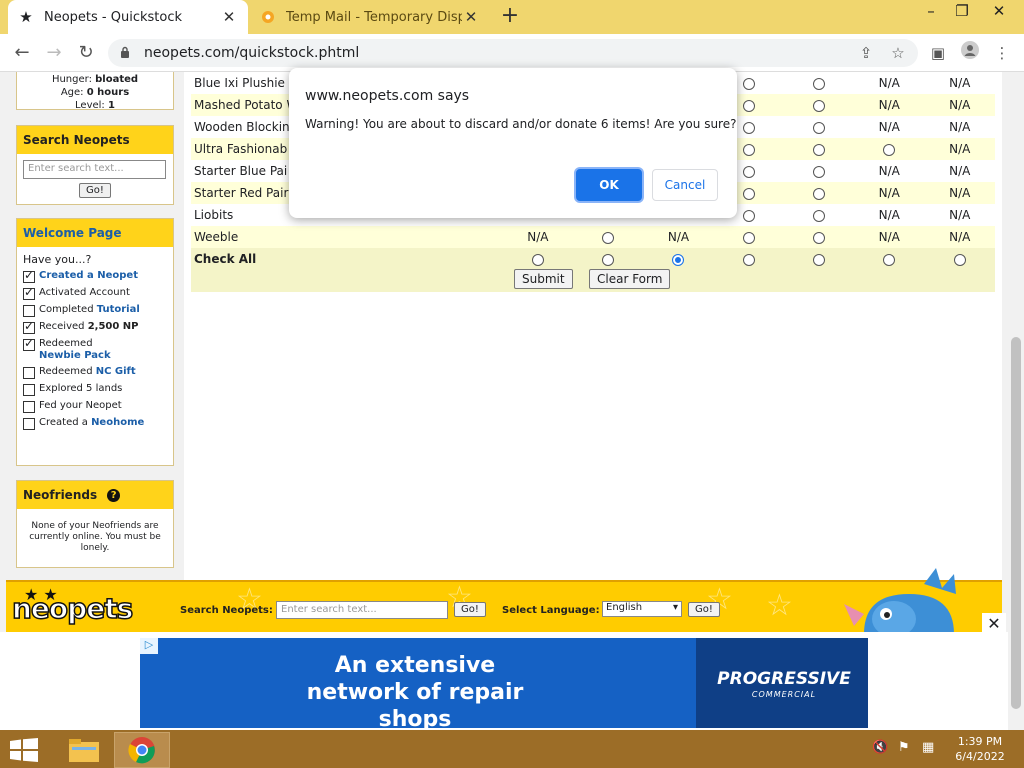  I want to click on unchecked-checkbox-icon, so click(29, 407).